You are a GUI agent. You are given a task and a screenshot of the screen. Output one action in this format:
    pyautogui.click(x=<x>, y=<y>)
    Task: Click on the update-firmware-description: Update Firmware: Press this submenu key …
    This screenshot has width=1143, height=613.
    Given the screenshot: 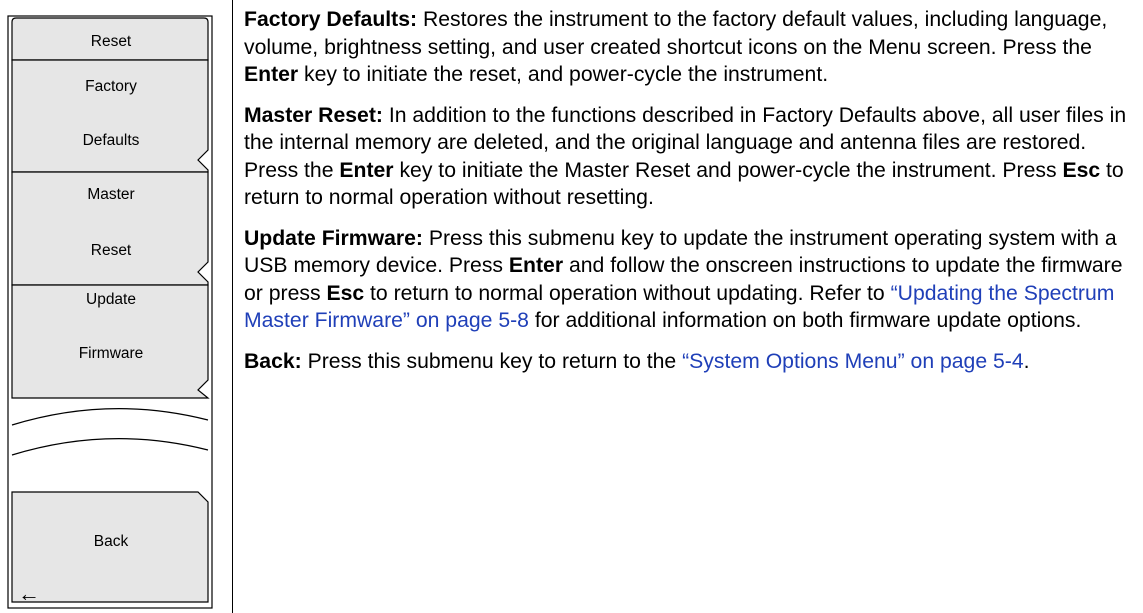 What is the action you would take?
    pyautogui.click(x=690, y=280)
    